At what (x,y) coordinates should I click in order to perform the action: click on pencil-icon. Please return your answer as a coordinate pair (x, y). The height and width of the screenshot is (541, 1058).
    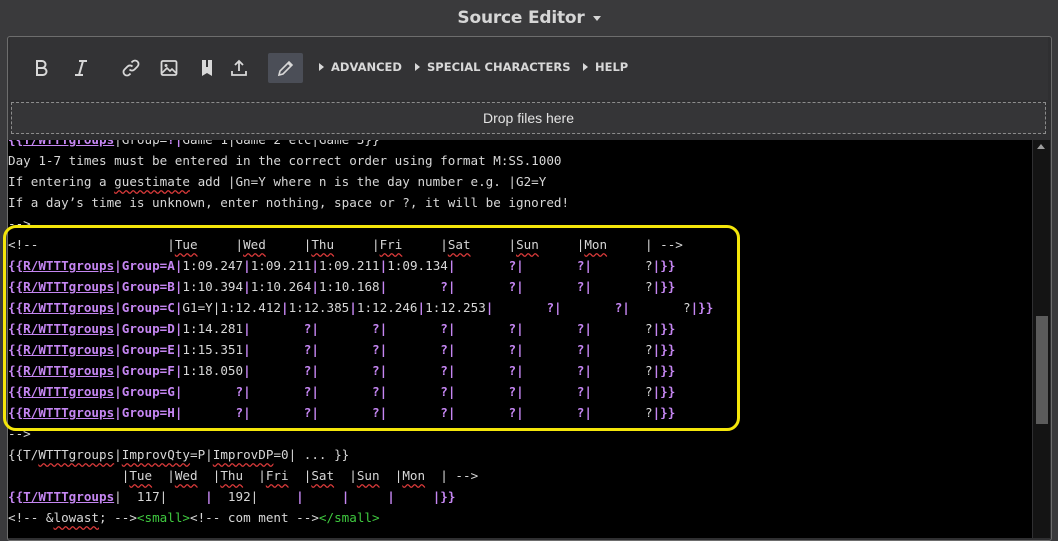
    Looking at the image, I should click on (285, 68).